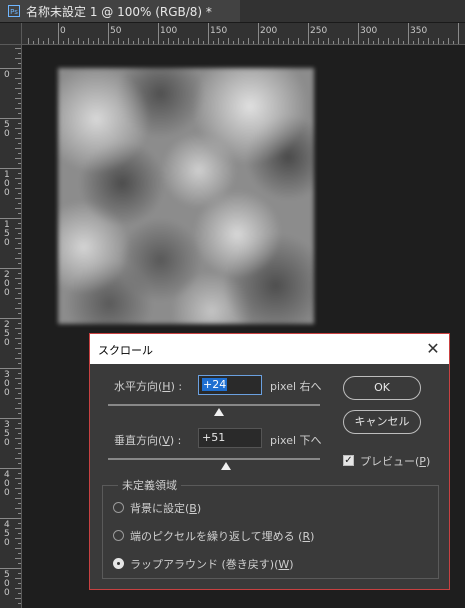  I want to click on ruler-label: 250, so click(7, 334).